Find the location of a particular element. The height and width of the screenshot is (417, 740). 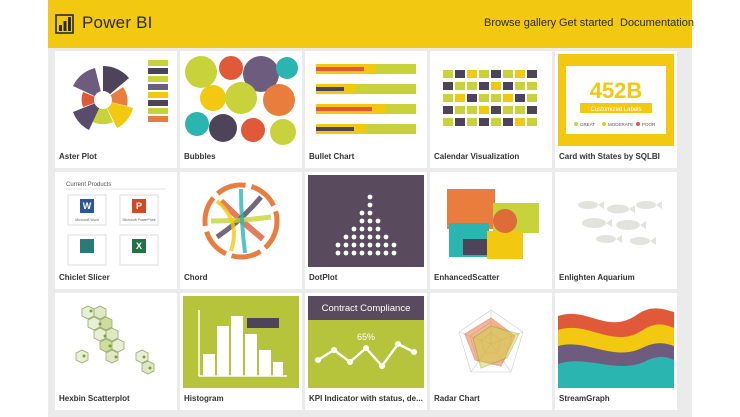

card-subtitle: Customized Labels is located at coordinates (615, 110).